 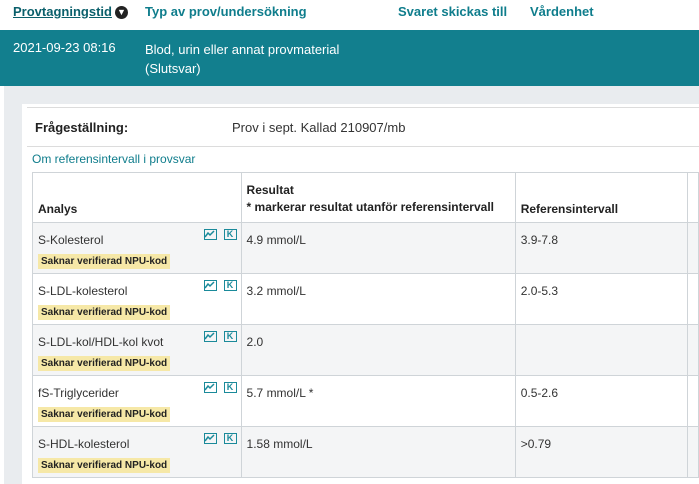 What do you see at coordinates (539, 291) in the screenshot?
I see `reference-value: 2.0-5.3` at bounding box center [539, 291].